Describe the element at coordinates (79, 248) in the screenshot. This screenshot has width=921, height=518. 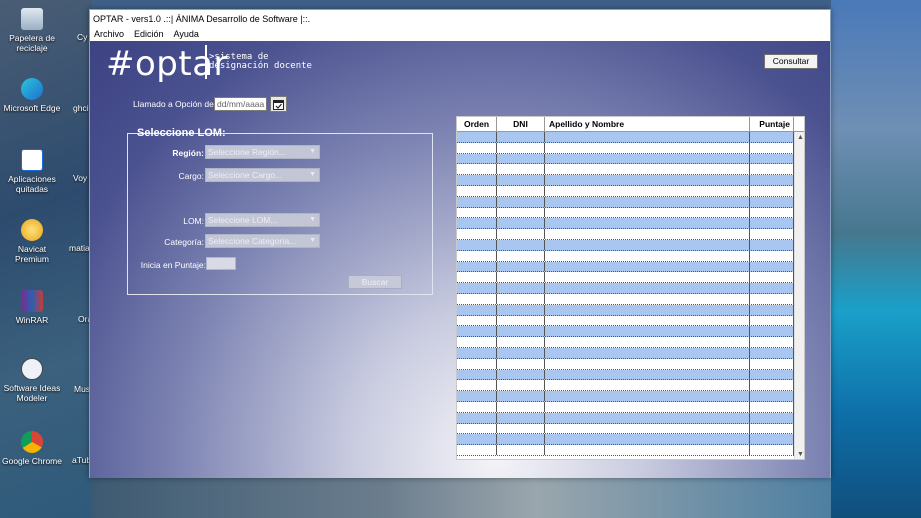
I see `desktop-partial-label: matia d` at that location.